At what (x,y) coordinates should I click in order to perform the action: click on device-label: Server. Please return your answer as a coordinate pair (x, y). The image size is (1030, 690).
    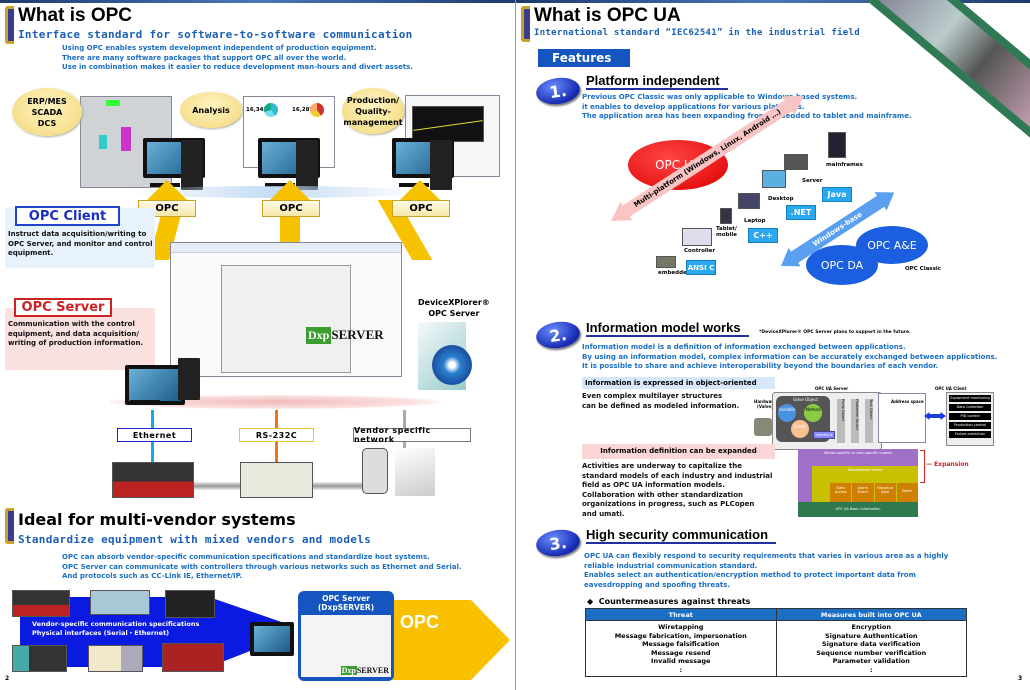
    Looking at the image, I should click on (812, 181).